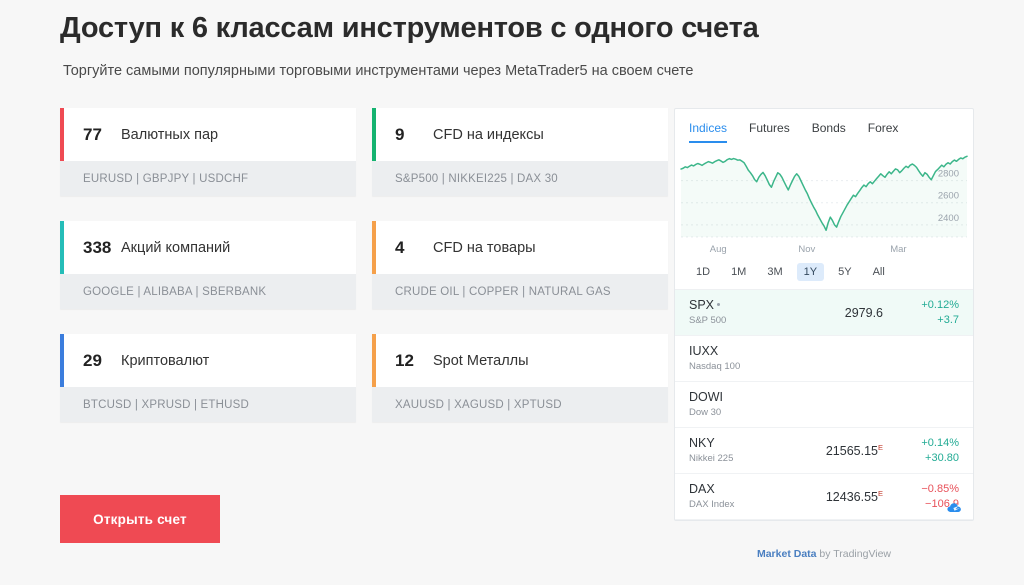  What do you see at coordinates (844, 272) in the screenshot?
I see `range-button-5y: 5Y` at bounding box center [844, 272].